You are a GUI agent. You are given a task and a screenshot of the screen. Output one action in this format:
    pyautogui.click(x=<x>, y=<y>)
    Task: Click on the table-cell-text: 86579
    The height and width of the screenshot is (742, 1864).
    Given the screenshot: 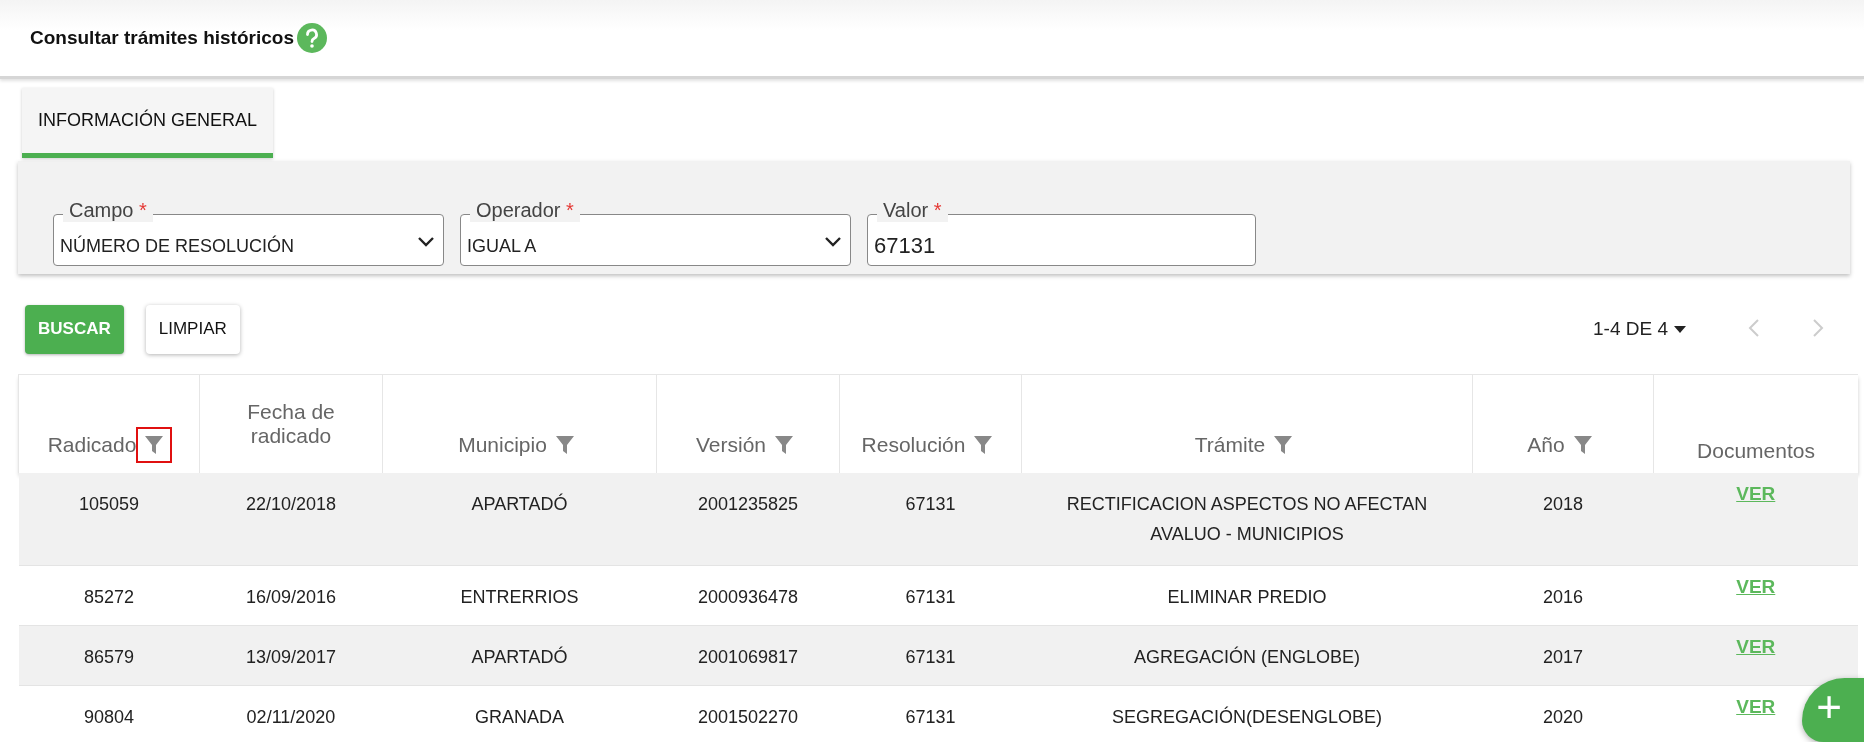 What is the action you would take?
    pyautogui.click(x=109, y=657)
    